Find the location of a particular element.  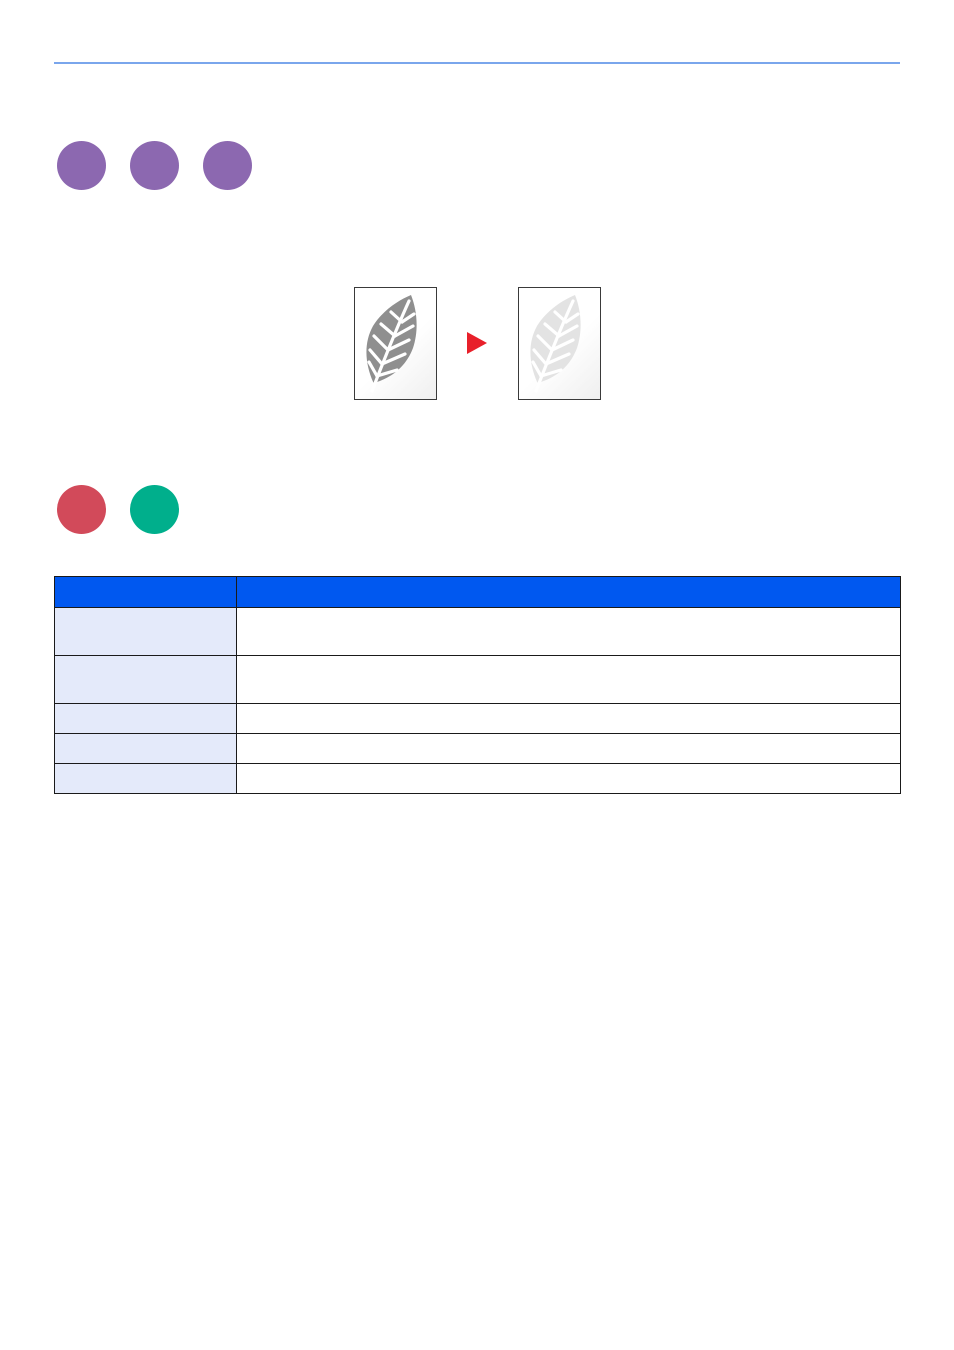

table-header-description is located at coordinates (568, 592).